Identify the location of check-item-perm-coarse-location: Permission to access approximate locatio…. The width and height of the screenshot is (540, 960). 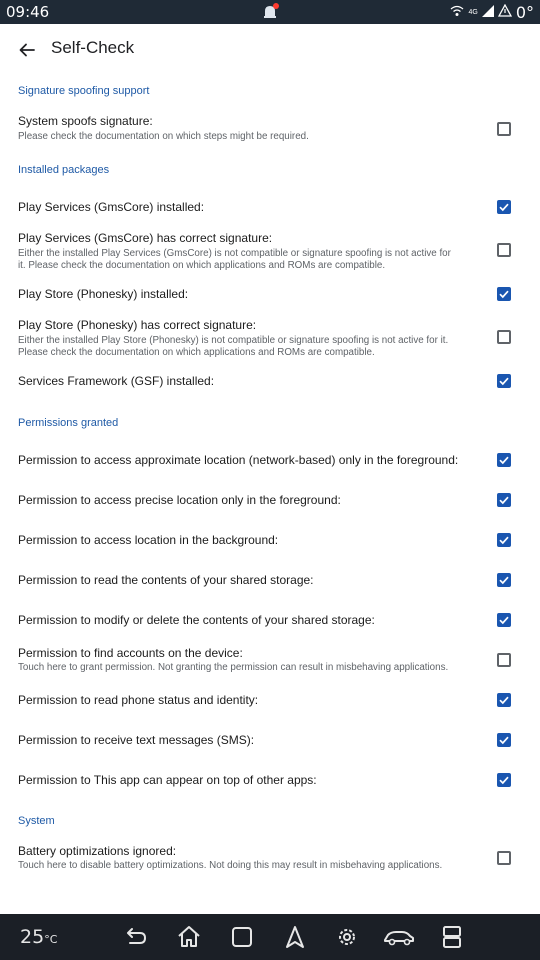
(270, 461).